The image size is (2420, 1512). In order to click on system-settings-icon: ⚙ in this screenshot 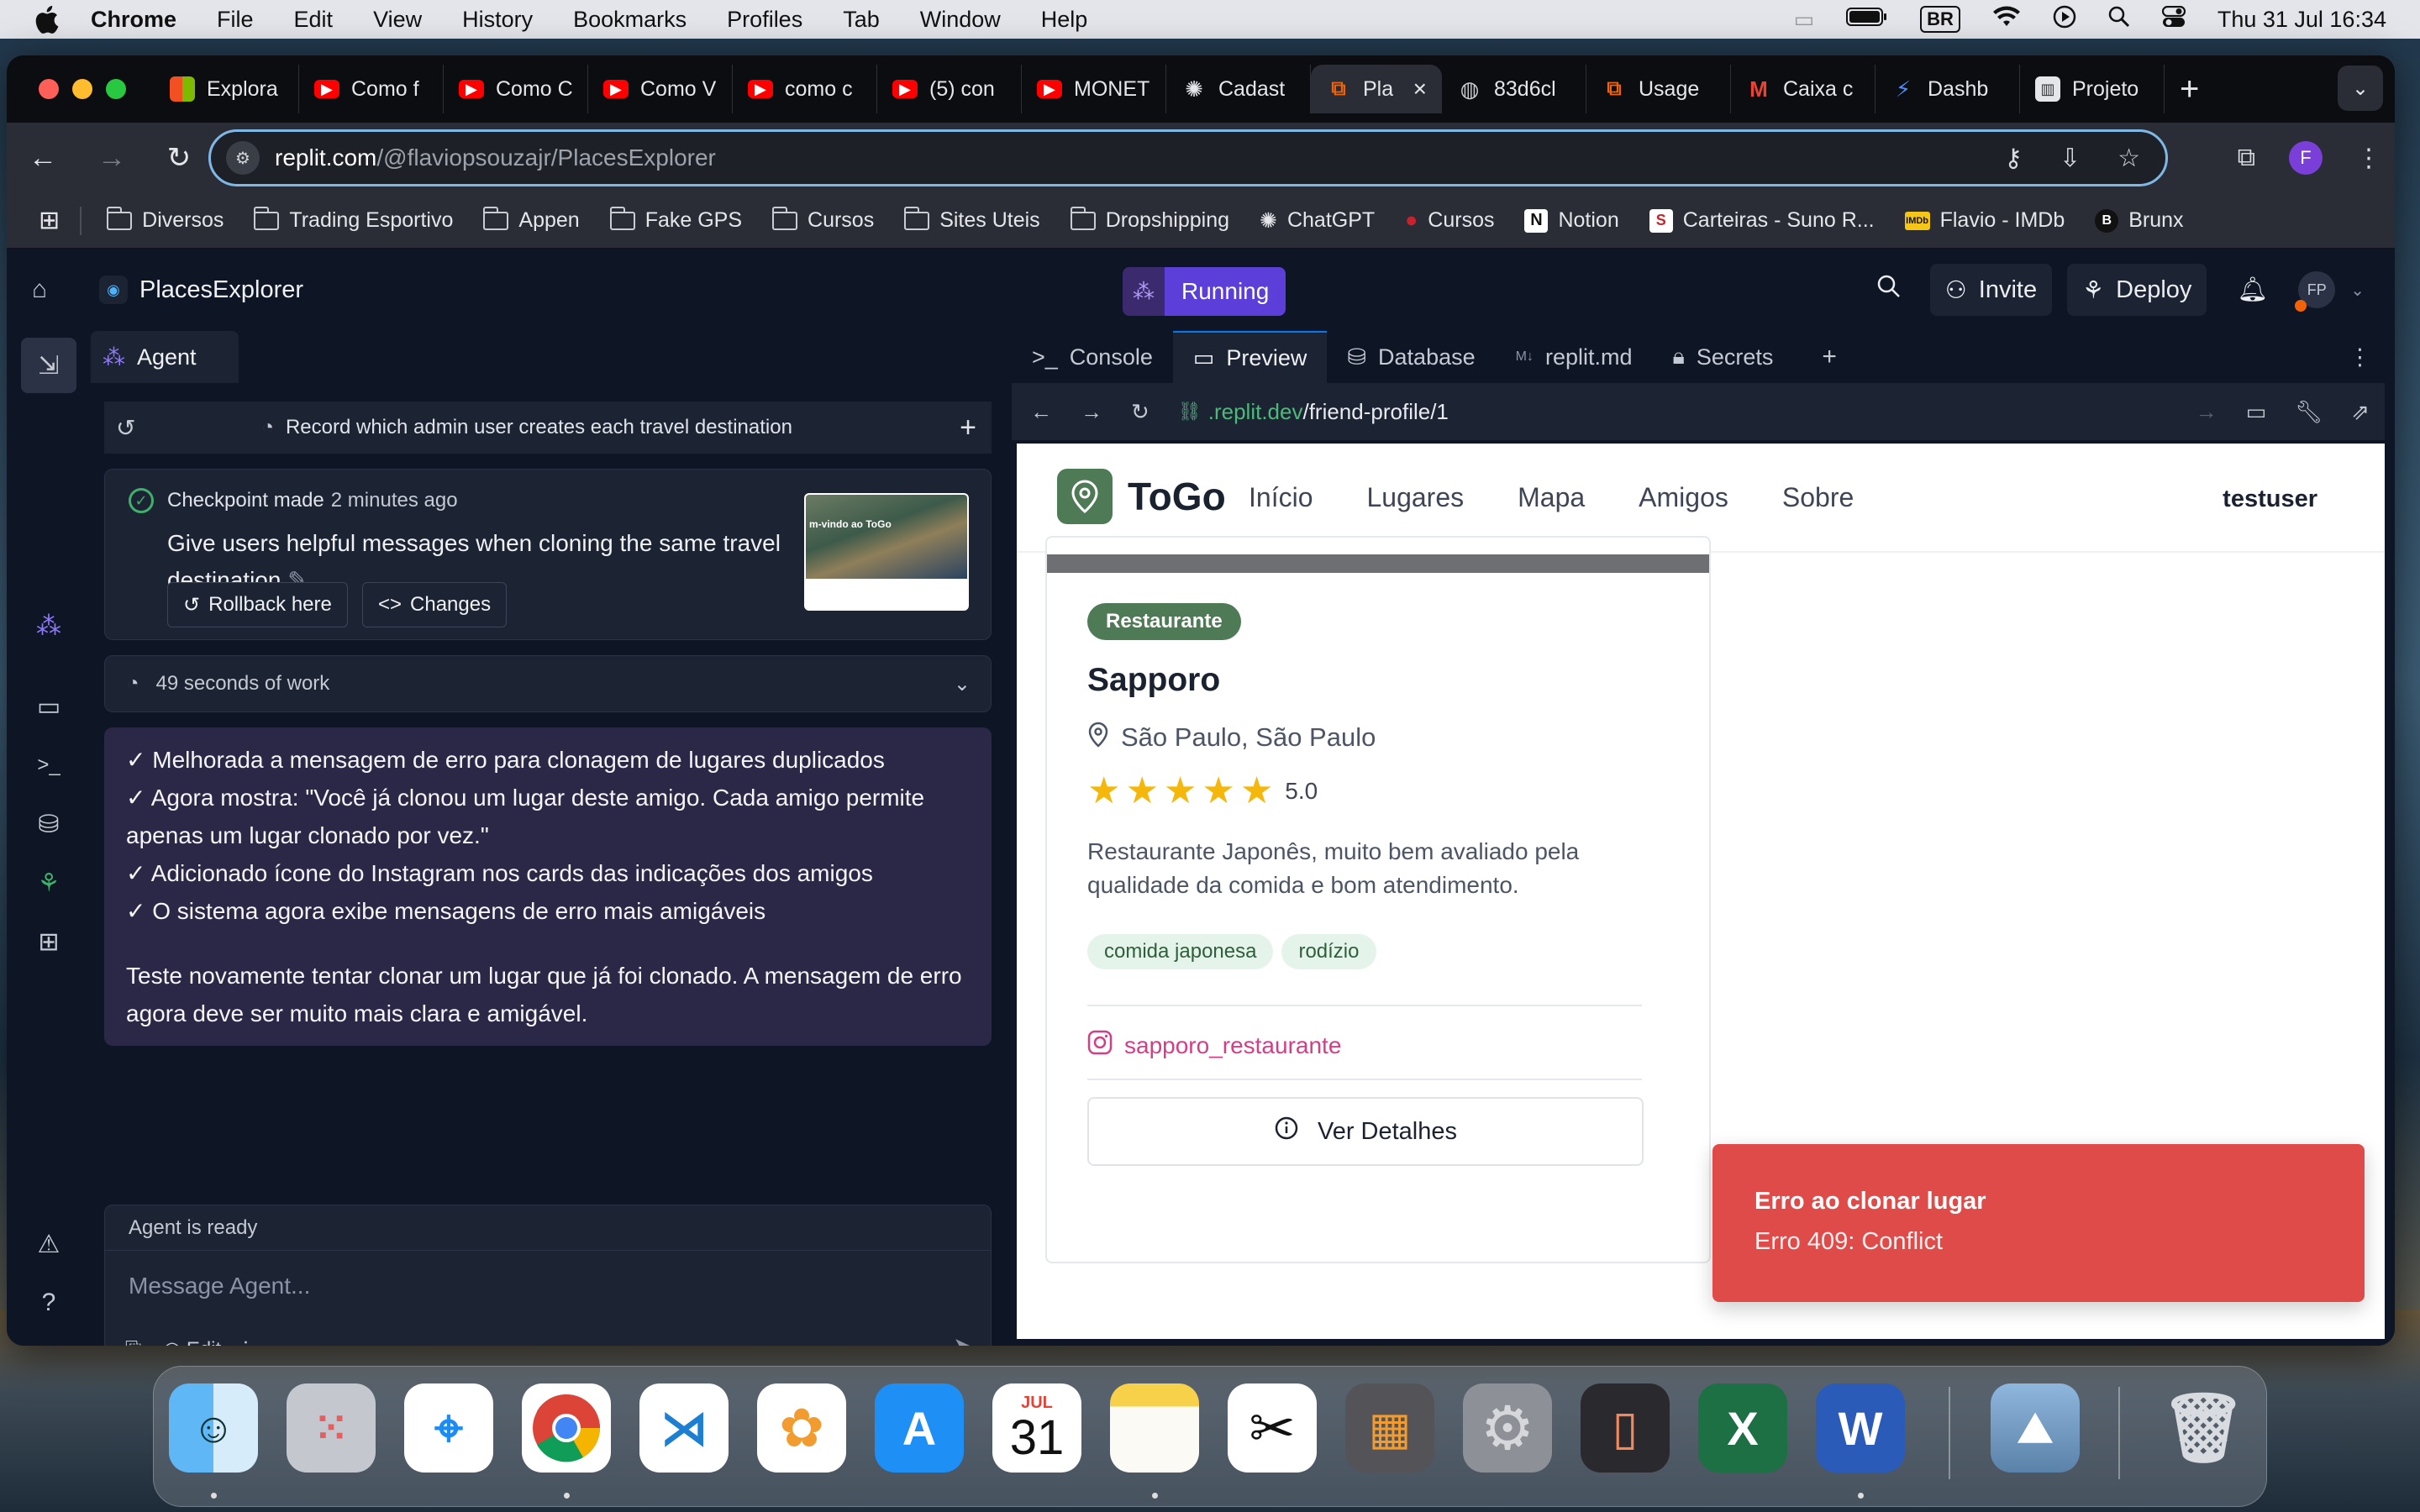, I will do `click(1507, 1428)`.